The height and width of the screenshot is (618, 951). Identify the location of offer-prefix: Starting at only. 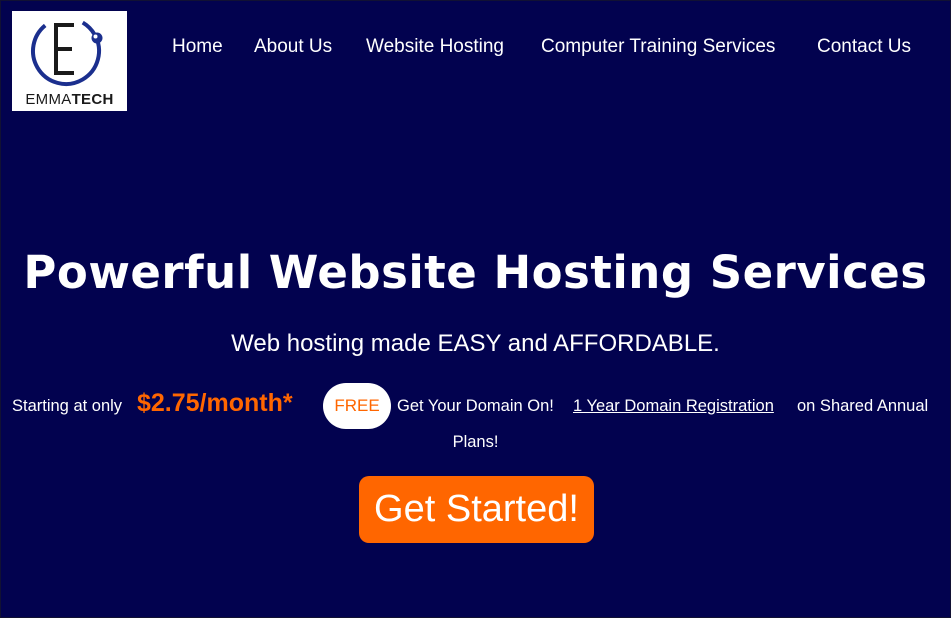
(67, 406).